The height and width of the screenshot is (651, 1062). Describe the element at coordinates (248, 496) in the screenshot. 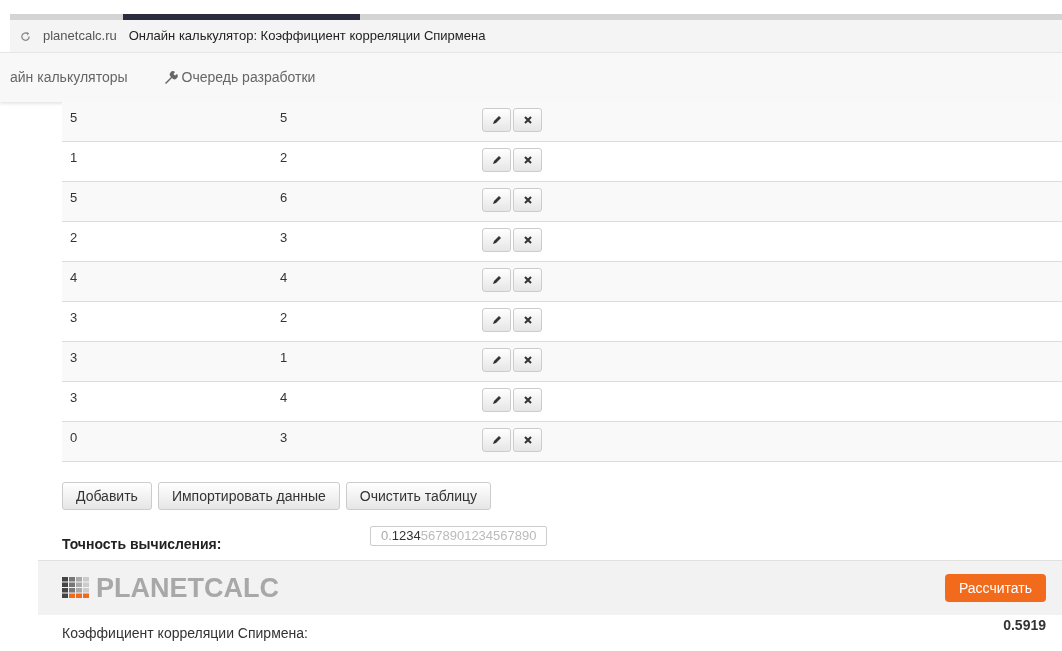

I see `action-button: Импортировать данные` at that location.